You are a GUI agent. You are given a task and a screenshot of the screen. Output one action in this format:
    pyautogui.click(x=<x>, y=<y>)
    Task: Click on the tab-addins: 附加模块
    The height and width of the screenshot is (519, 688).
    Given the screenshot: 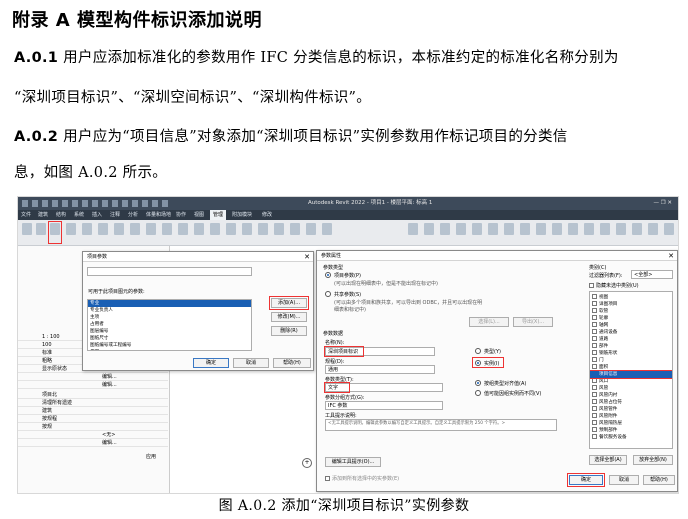 What is the action you would take?
    pyautogui.click(x=242, y=215)
    